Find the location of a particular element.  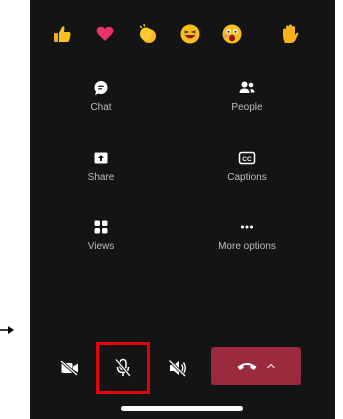

chat-option: Chat is located at coordinates (101, 96).